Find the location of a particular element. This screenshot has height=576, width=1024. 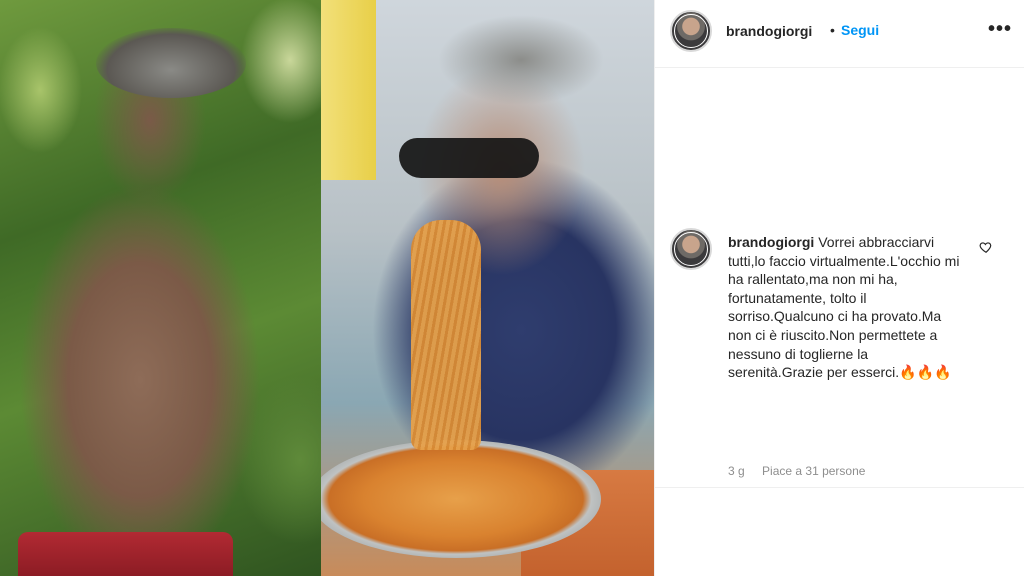

avatar is located at coordinates (691, 31).